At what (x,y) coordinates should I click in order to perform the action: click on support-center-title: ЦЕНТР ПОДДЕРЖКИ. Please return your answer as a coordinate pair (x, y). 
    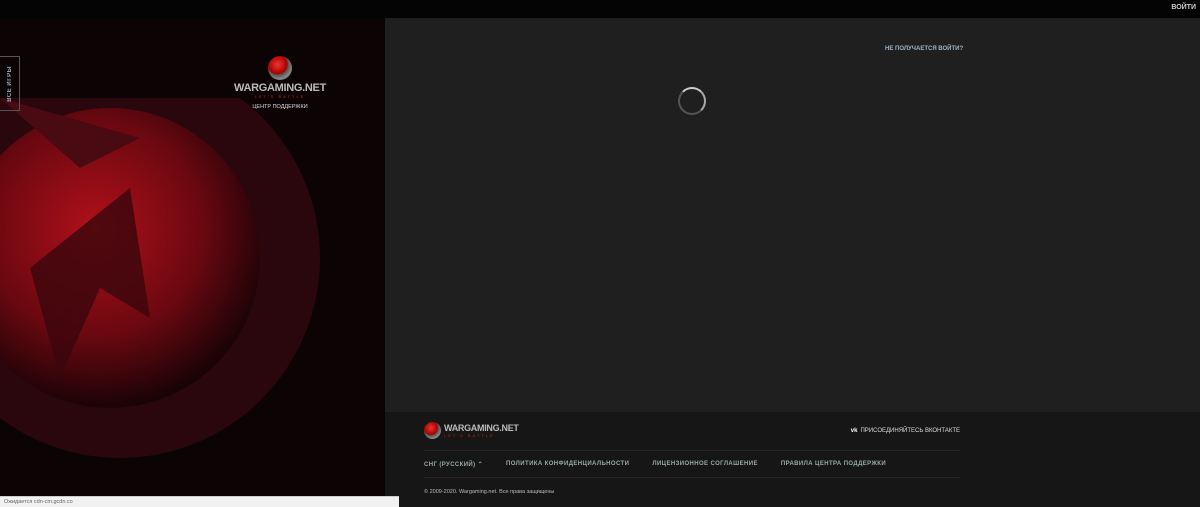
    Looking at the image, I should click on (280, 107).